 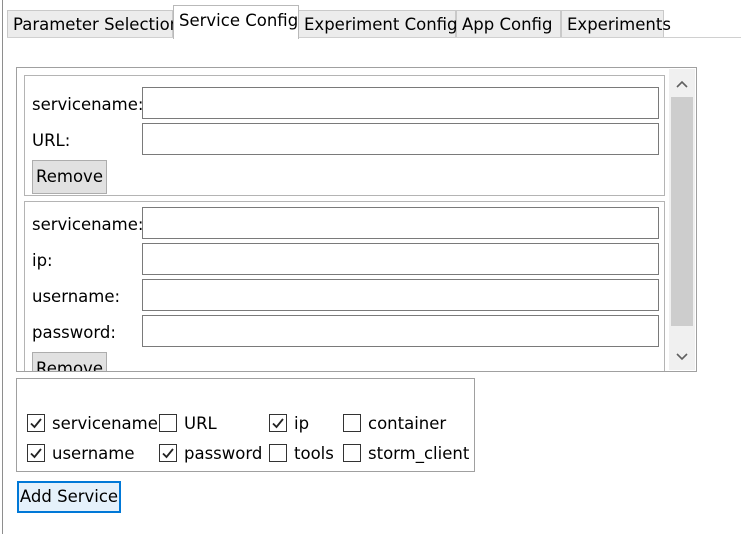 What do you see at coordinates (374, 37) in the screenshot?
I see `tab-panel-border` at bounding box center [374, 37].